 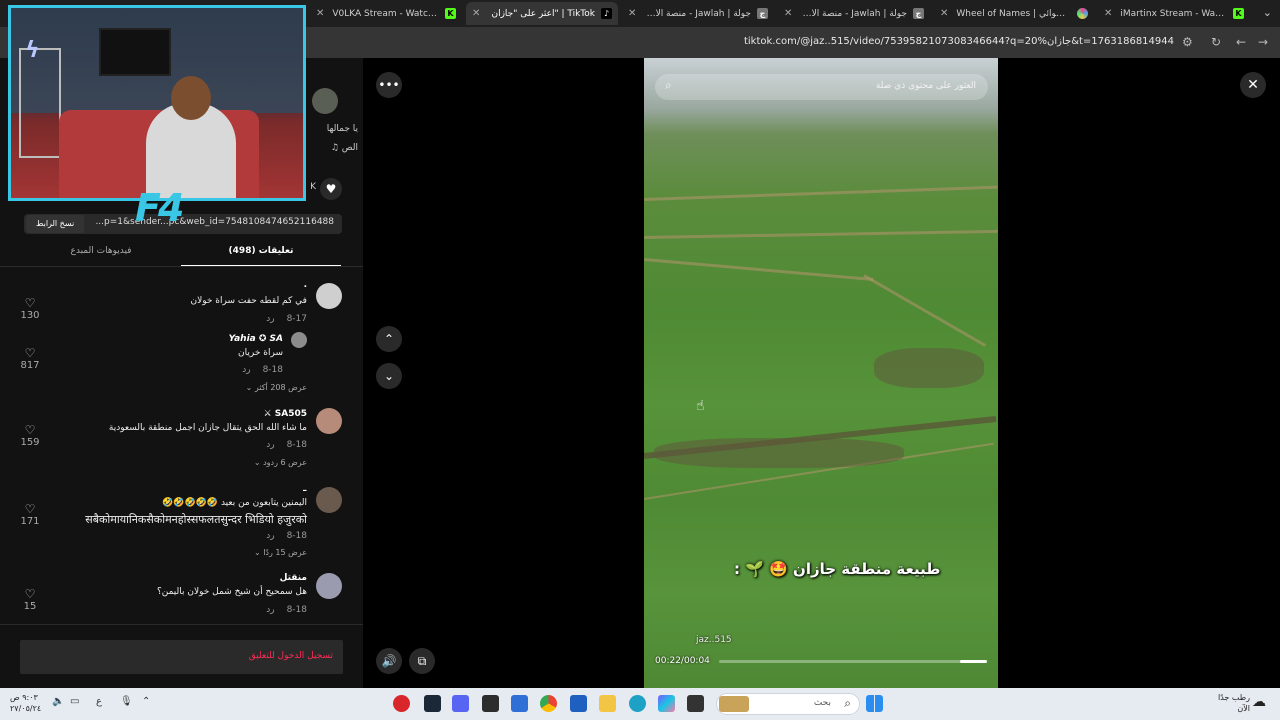 I want to click on tab-title: iMartinx Stream - Watch Live on, so click(x=1173, y=13).